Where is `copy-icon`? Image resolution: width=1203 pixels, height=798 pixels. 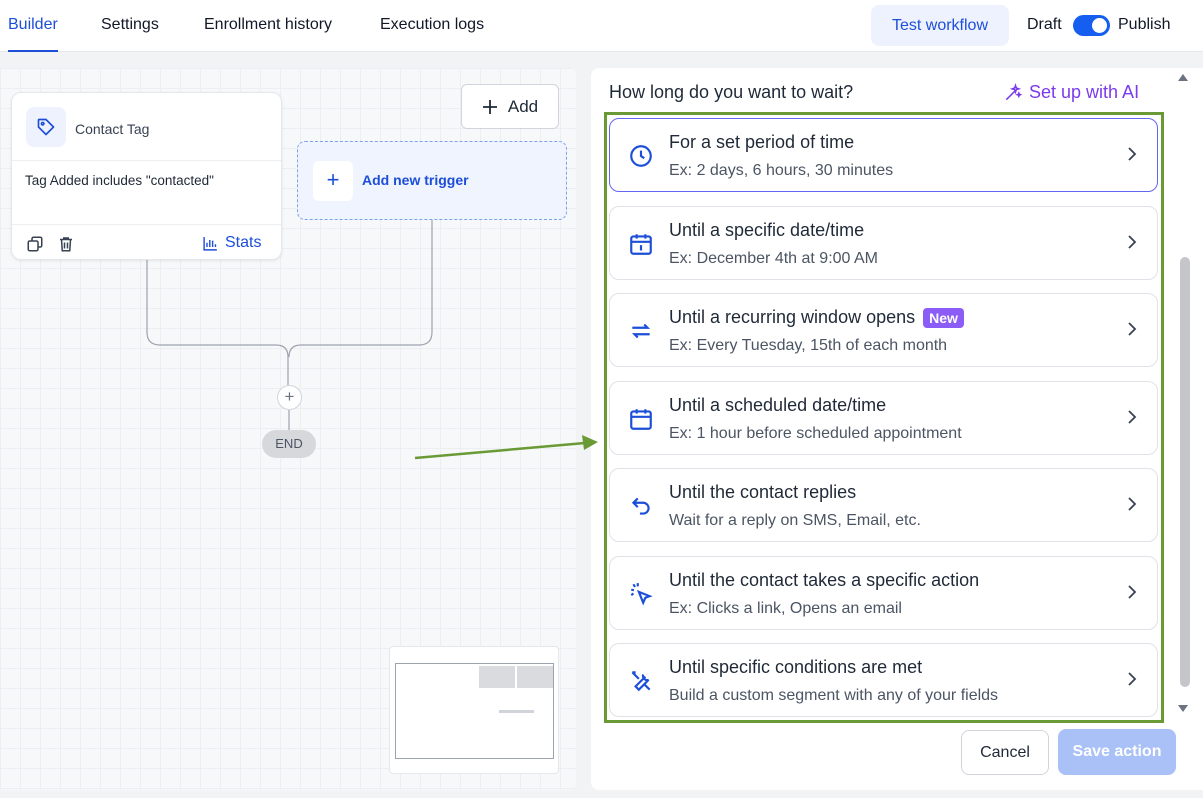
copy-icon is located at coordinates (35, 246).